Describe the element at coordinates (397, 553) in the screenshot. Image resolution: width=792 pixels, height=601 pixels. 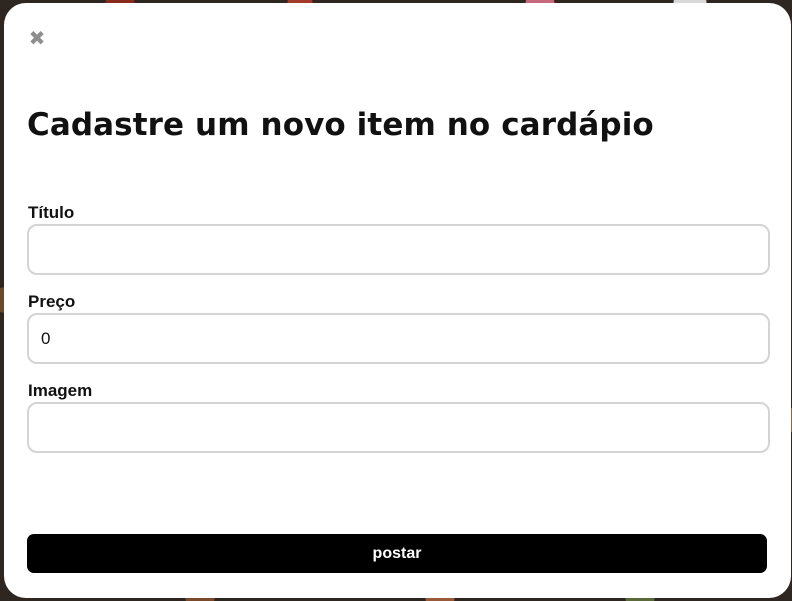
I see `post-button: postar` at that location.